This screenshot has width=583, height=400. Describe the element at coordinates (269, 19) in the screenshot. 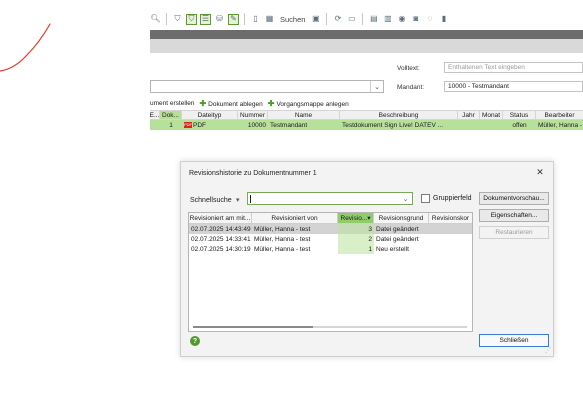

I see `grid-view-icon: ▦` at that location.